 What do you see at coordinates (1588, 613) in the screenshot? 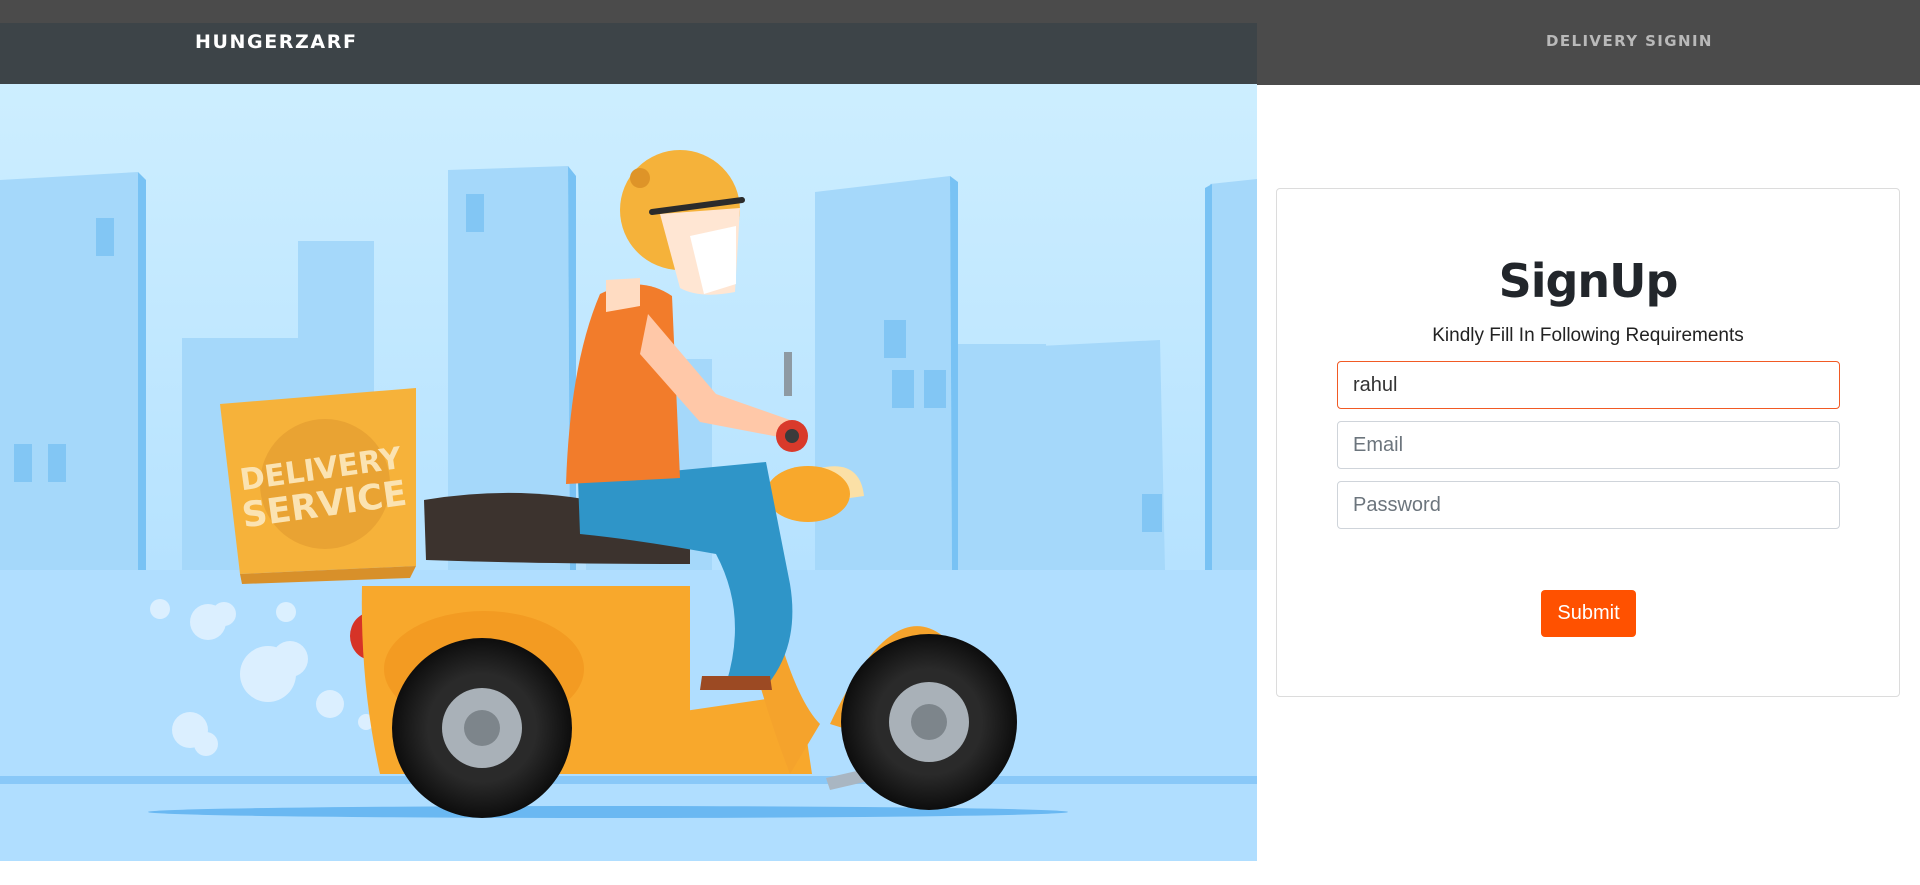
I see `submit-button: Submit` at bounding box center [1588, 613].